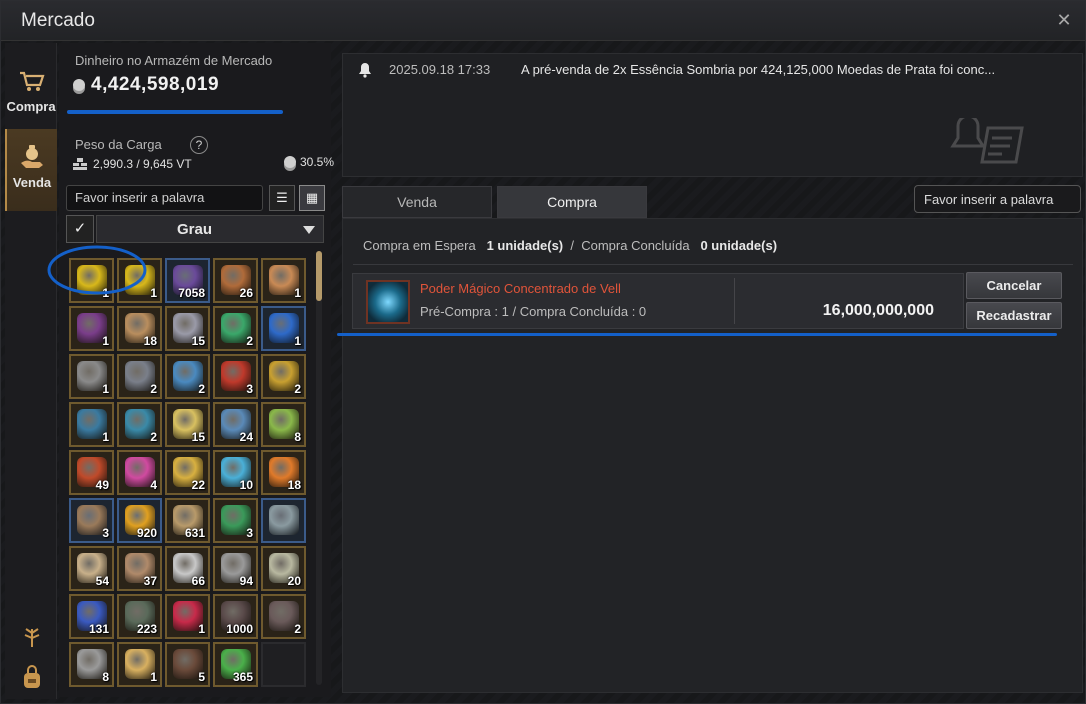 The width and height of the screenshot is (1086, 704). Describe the element at coordinates (365, 70) in the screenshot. I see `bell-icon` at that location.